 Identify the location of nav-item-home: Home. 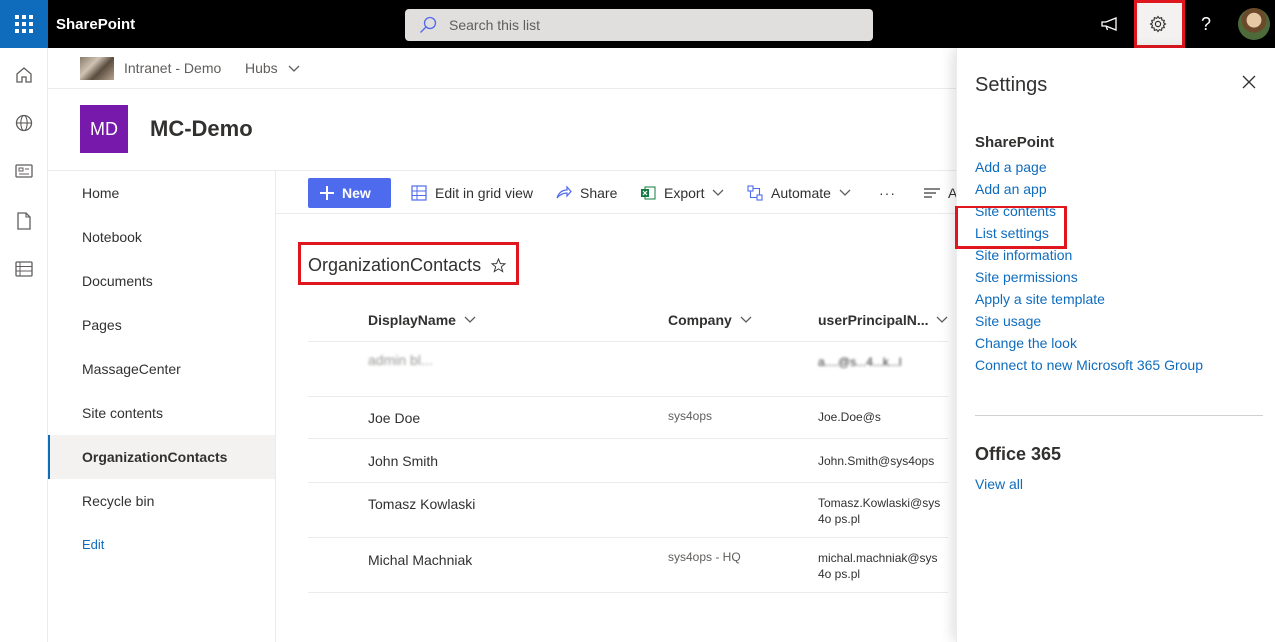
(161, 193).